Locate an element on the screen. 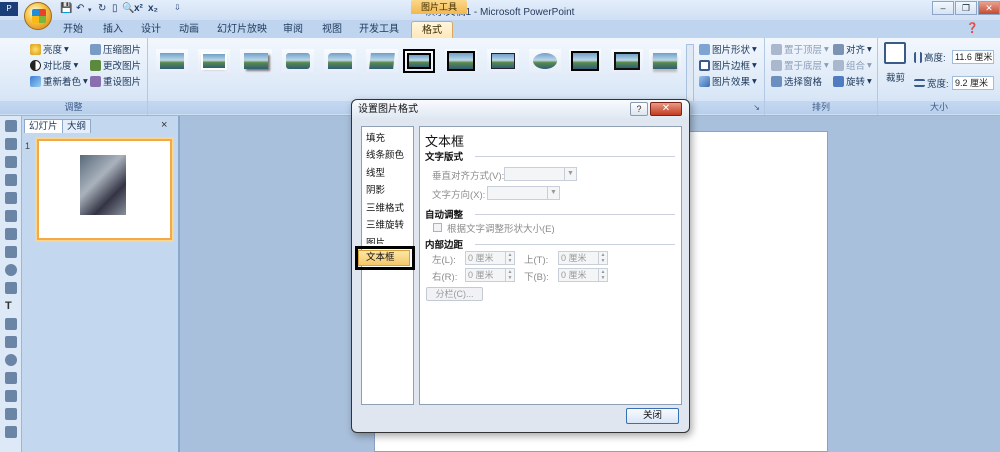 Image resolution: width=1000 pixels, height=452 pixels. drawing-toolbar: T is located at coordinates (11, 284).